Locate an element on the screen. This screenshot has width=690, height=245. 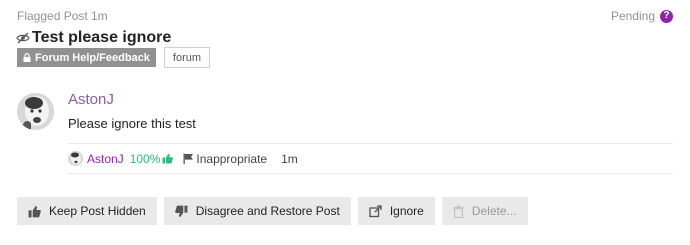
status-label: Pending is located at coordinates (632, 16).